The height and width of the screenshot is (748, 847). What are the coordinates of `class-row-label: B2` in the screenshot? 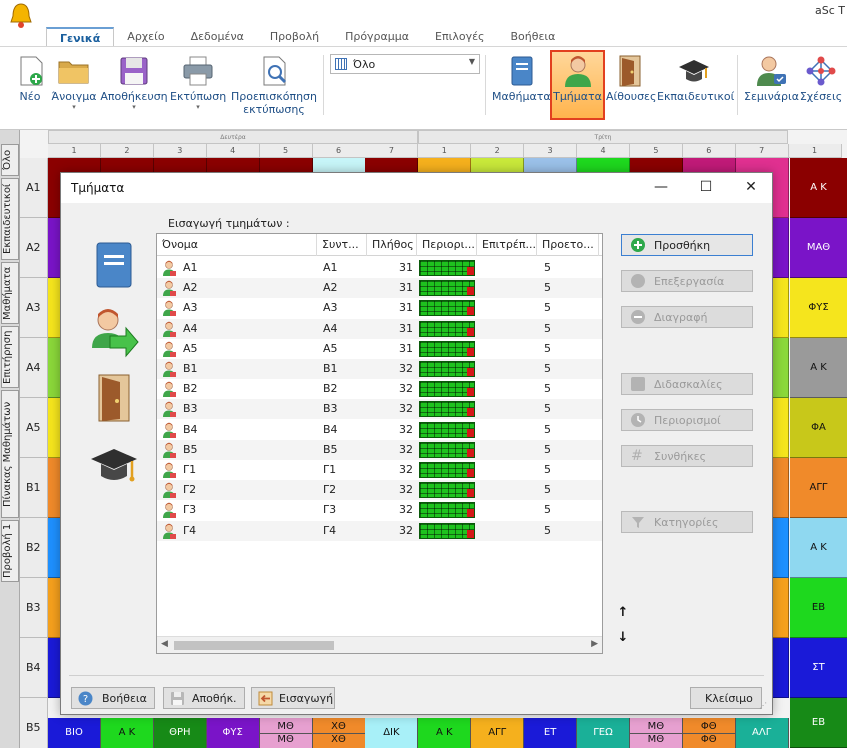 It's located at (34, 548).